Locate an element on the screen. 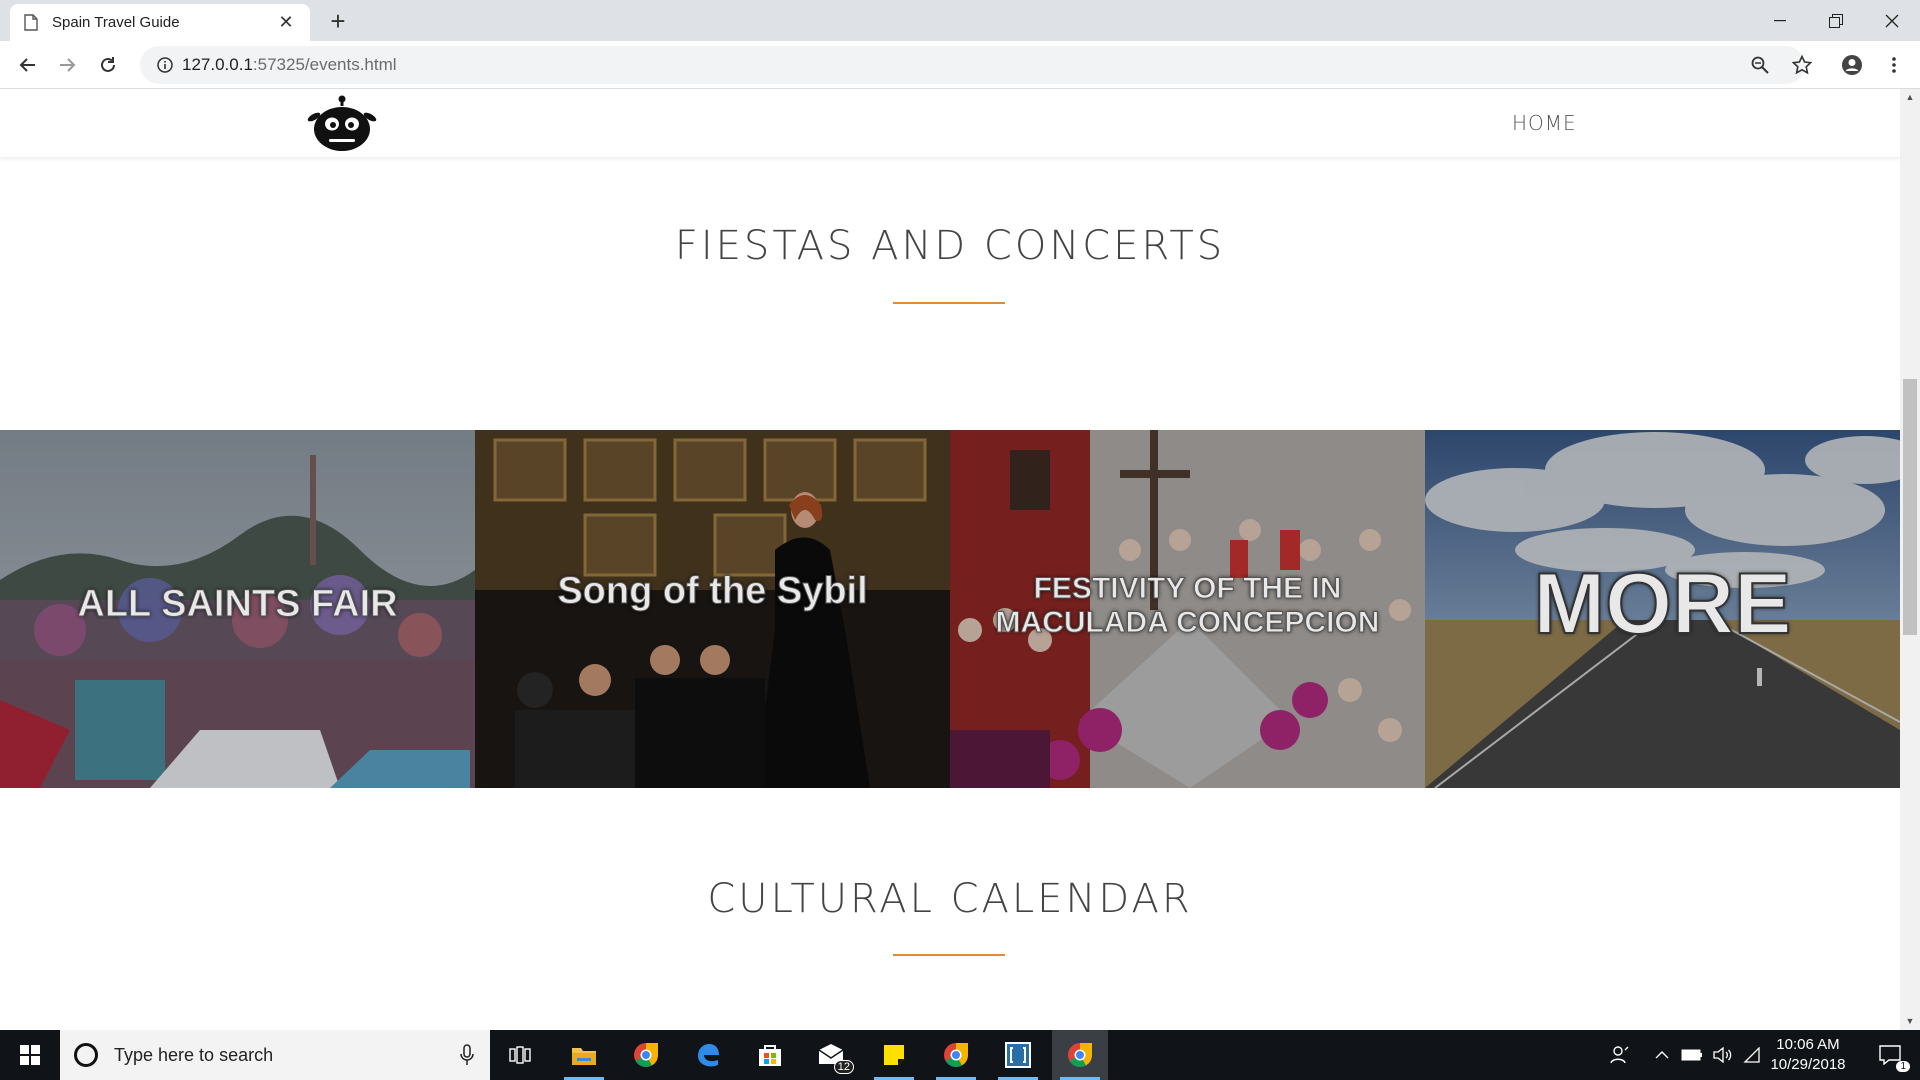  tile-label: ALL SAINTS FAIR is located at coordinates (237, 604).